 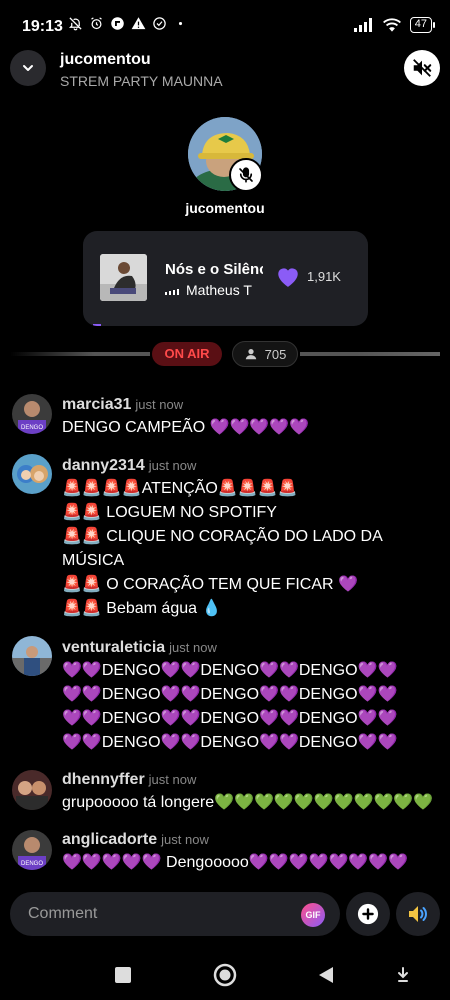 I want to click on home-circle-icon, so click(x=225, y=975).